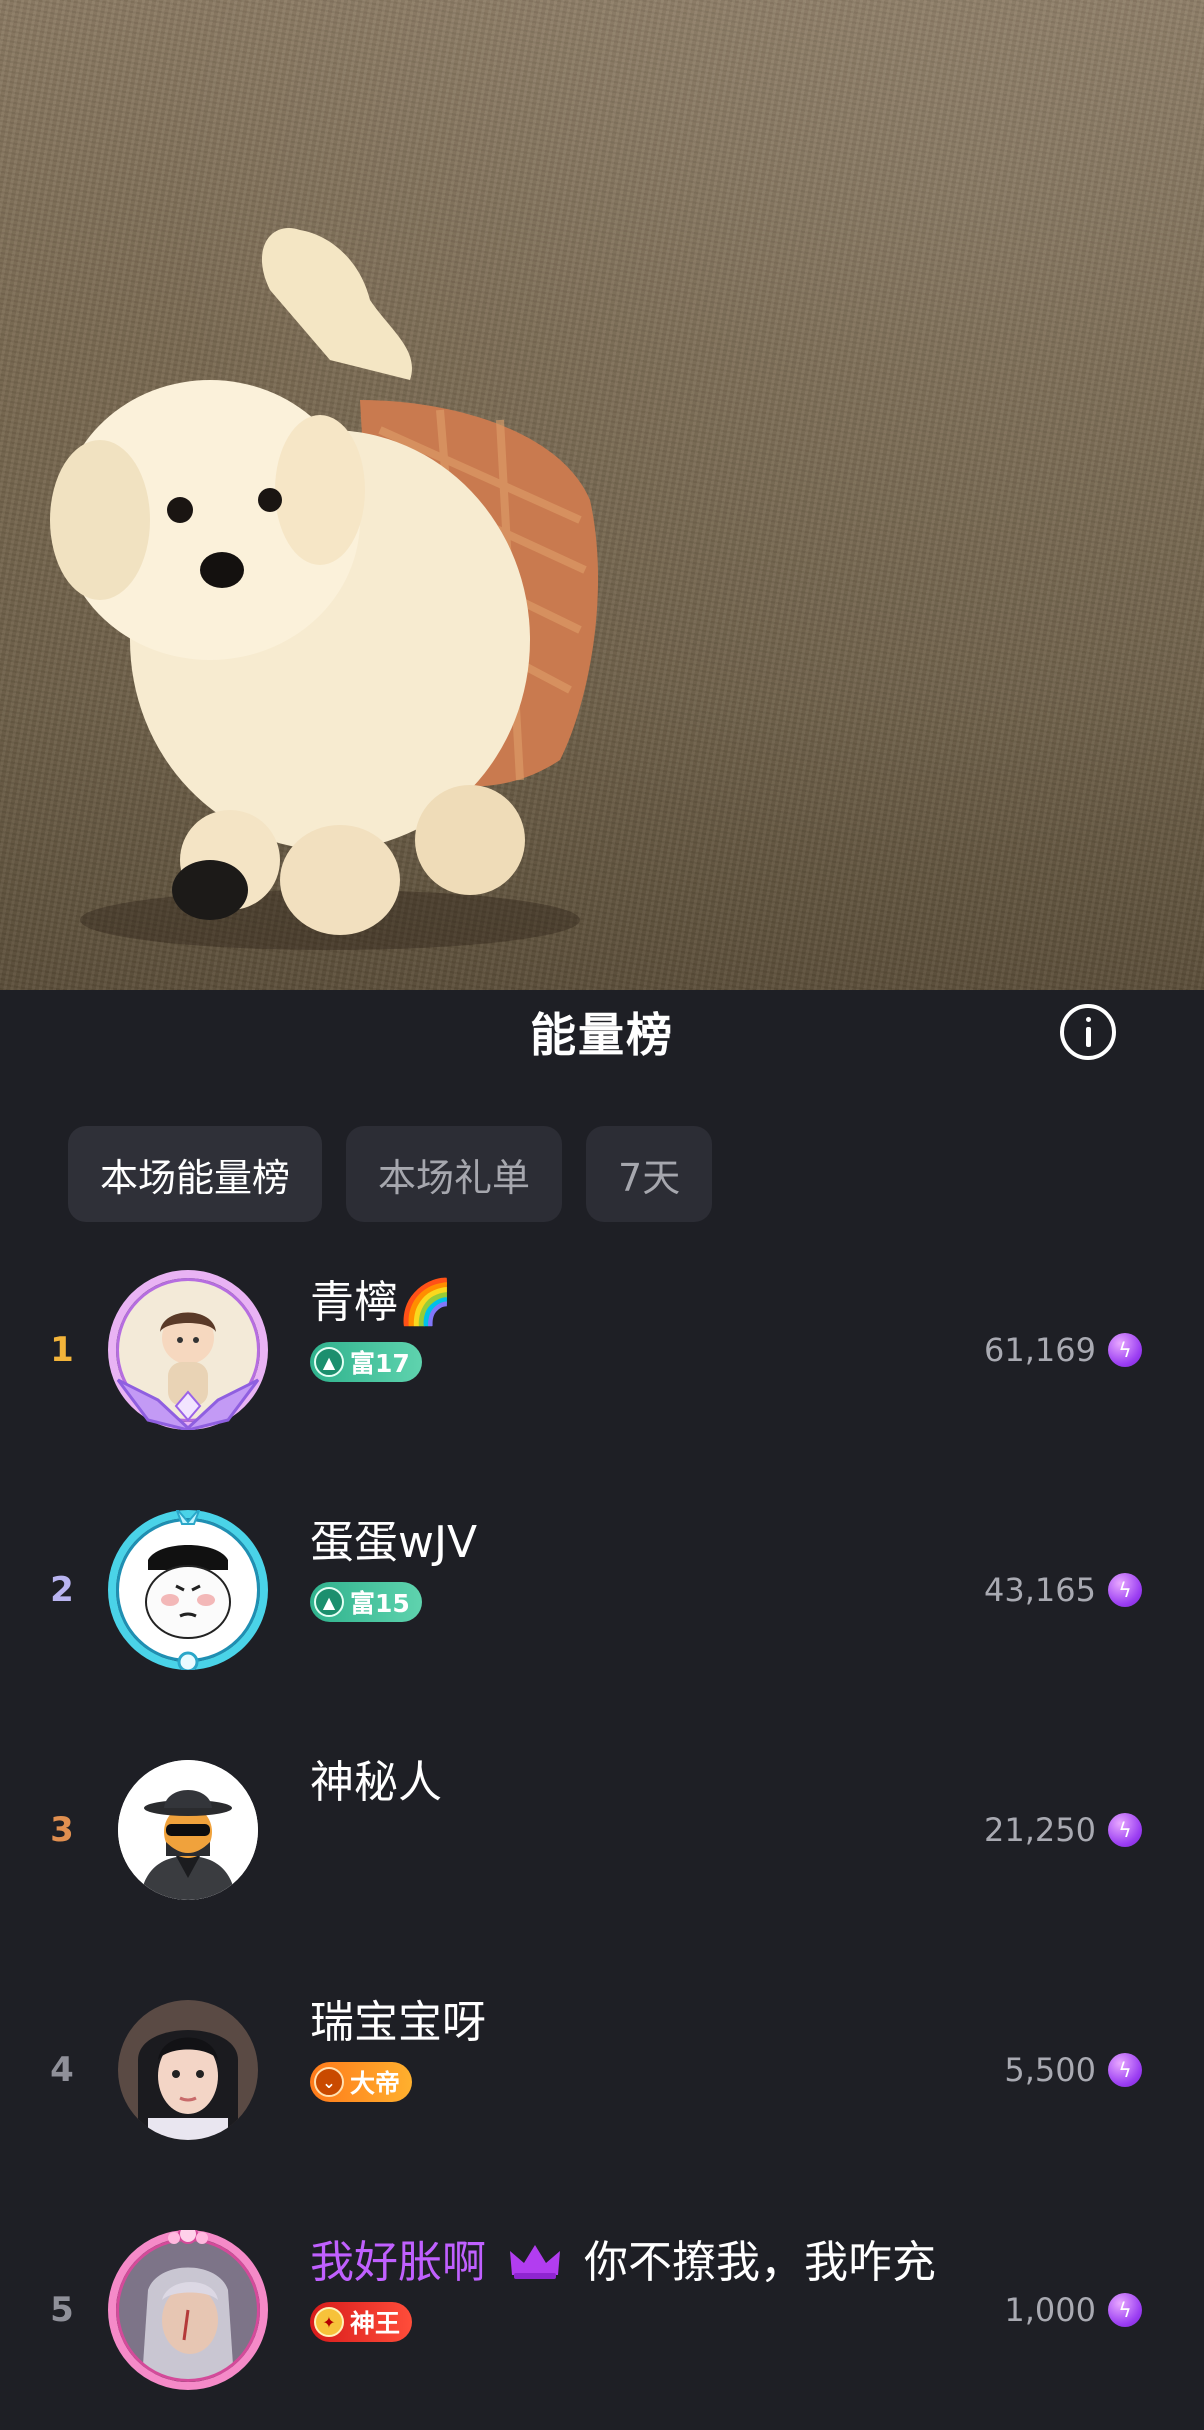 This screenshot has height=2430, width=1204. Describe the element at coordinates (188, 2237) in the screenshot. I see `flower-frame-ornament` at that location.